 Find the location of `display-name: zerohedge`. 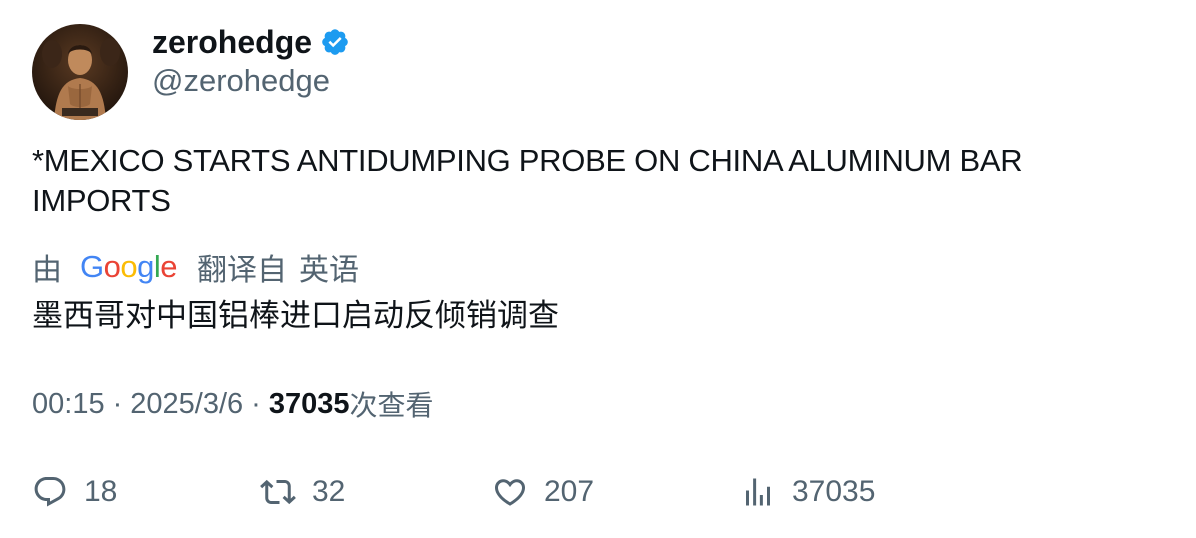

display-name: zerohedge is located at coordinates (232, 42).